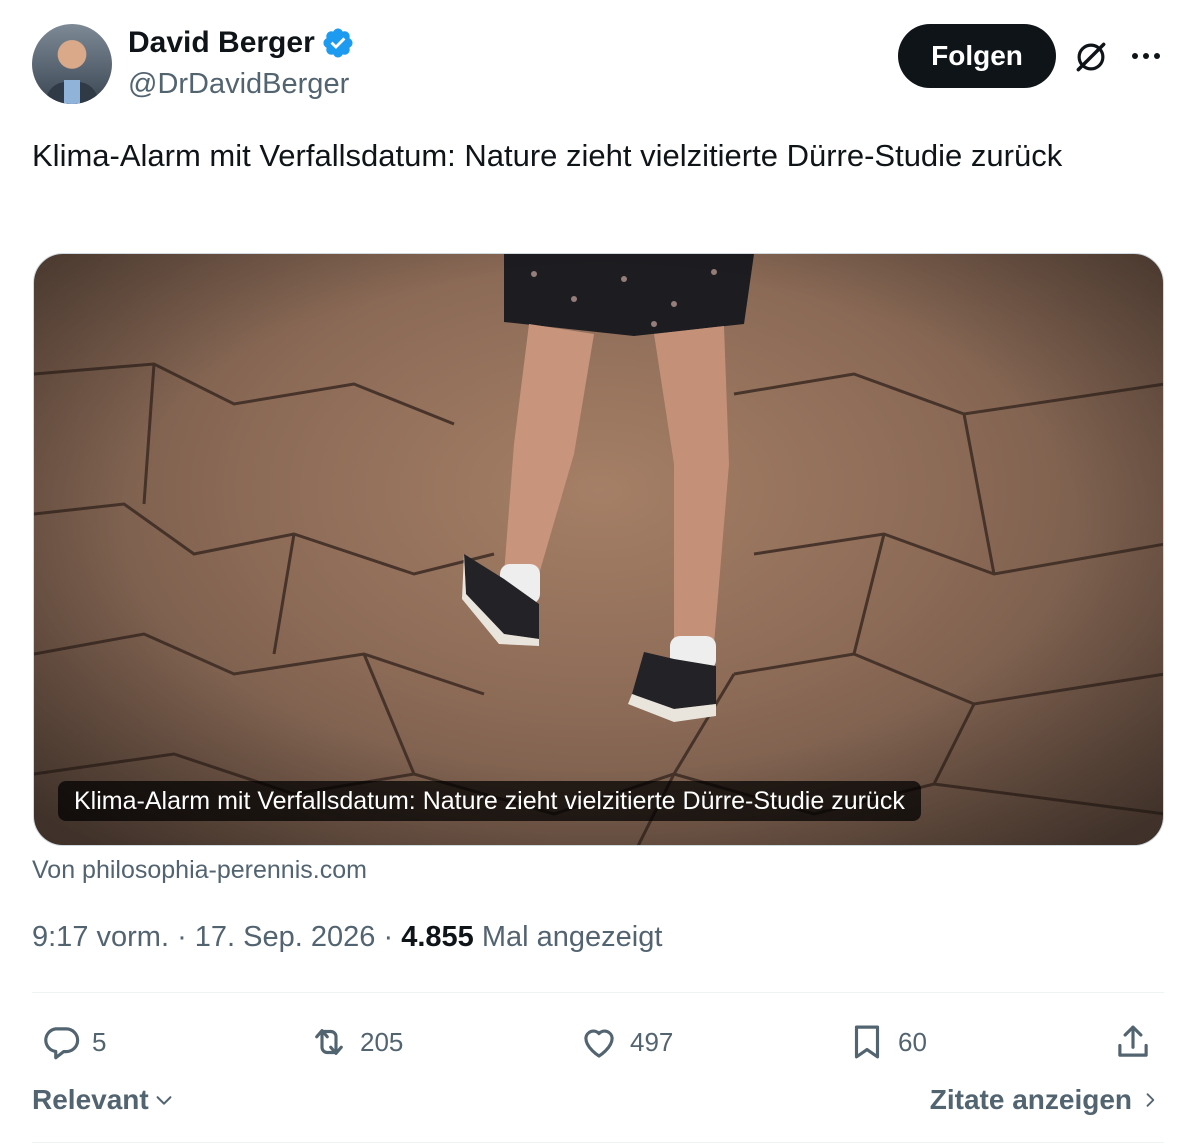 The image size is (1196, 1146). What do you see at coordinates (572, 937) in the screenshot?
I see `views-label: Mal angezeigt` at bounding box center [572, 937].